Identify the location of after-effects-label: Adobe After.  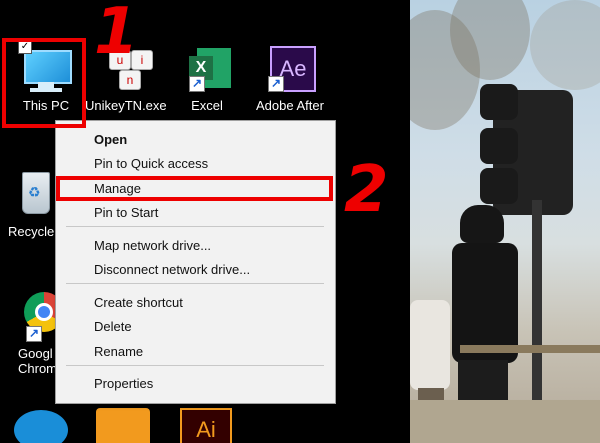
(290, 105).